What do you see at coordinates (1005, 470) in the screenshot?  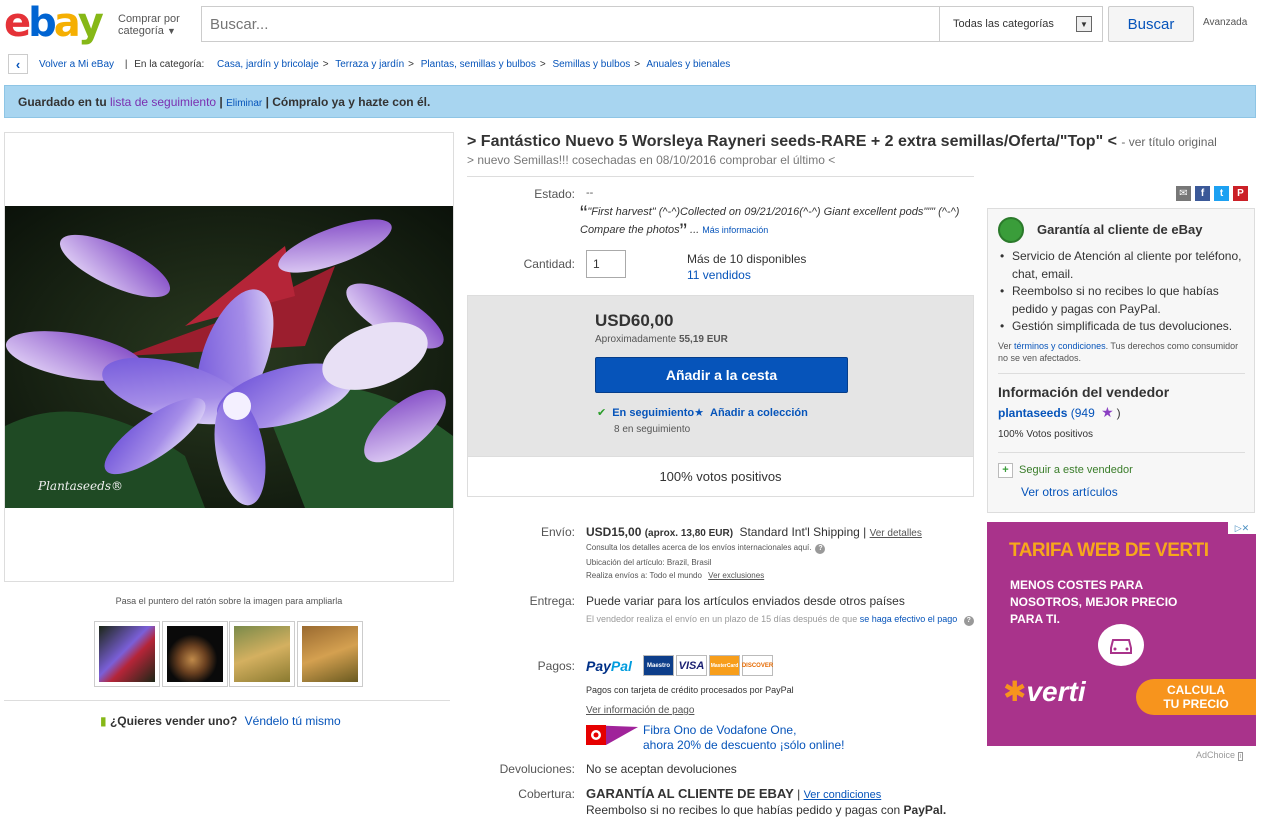 I see `plus-icon: +` at bounding box center [1005, 470].